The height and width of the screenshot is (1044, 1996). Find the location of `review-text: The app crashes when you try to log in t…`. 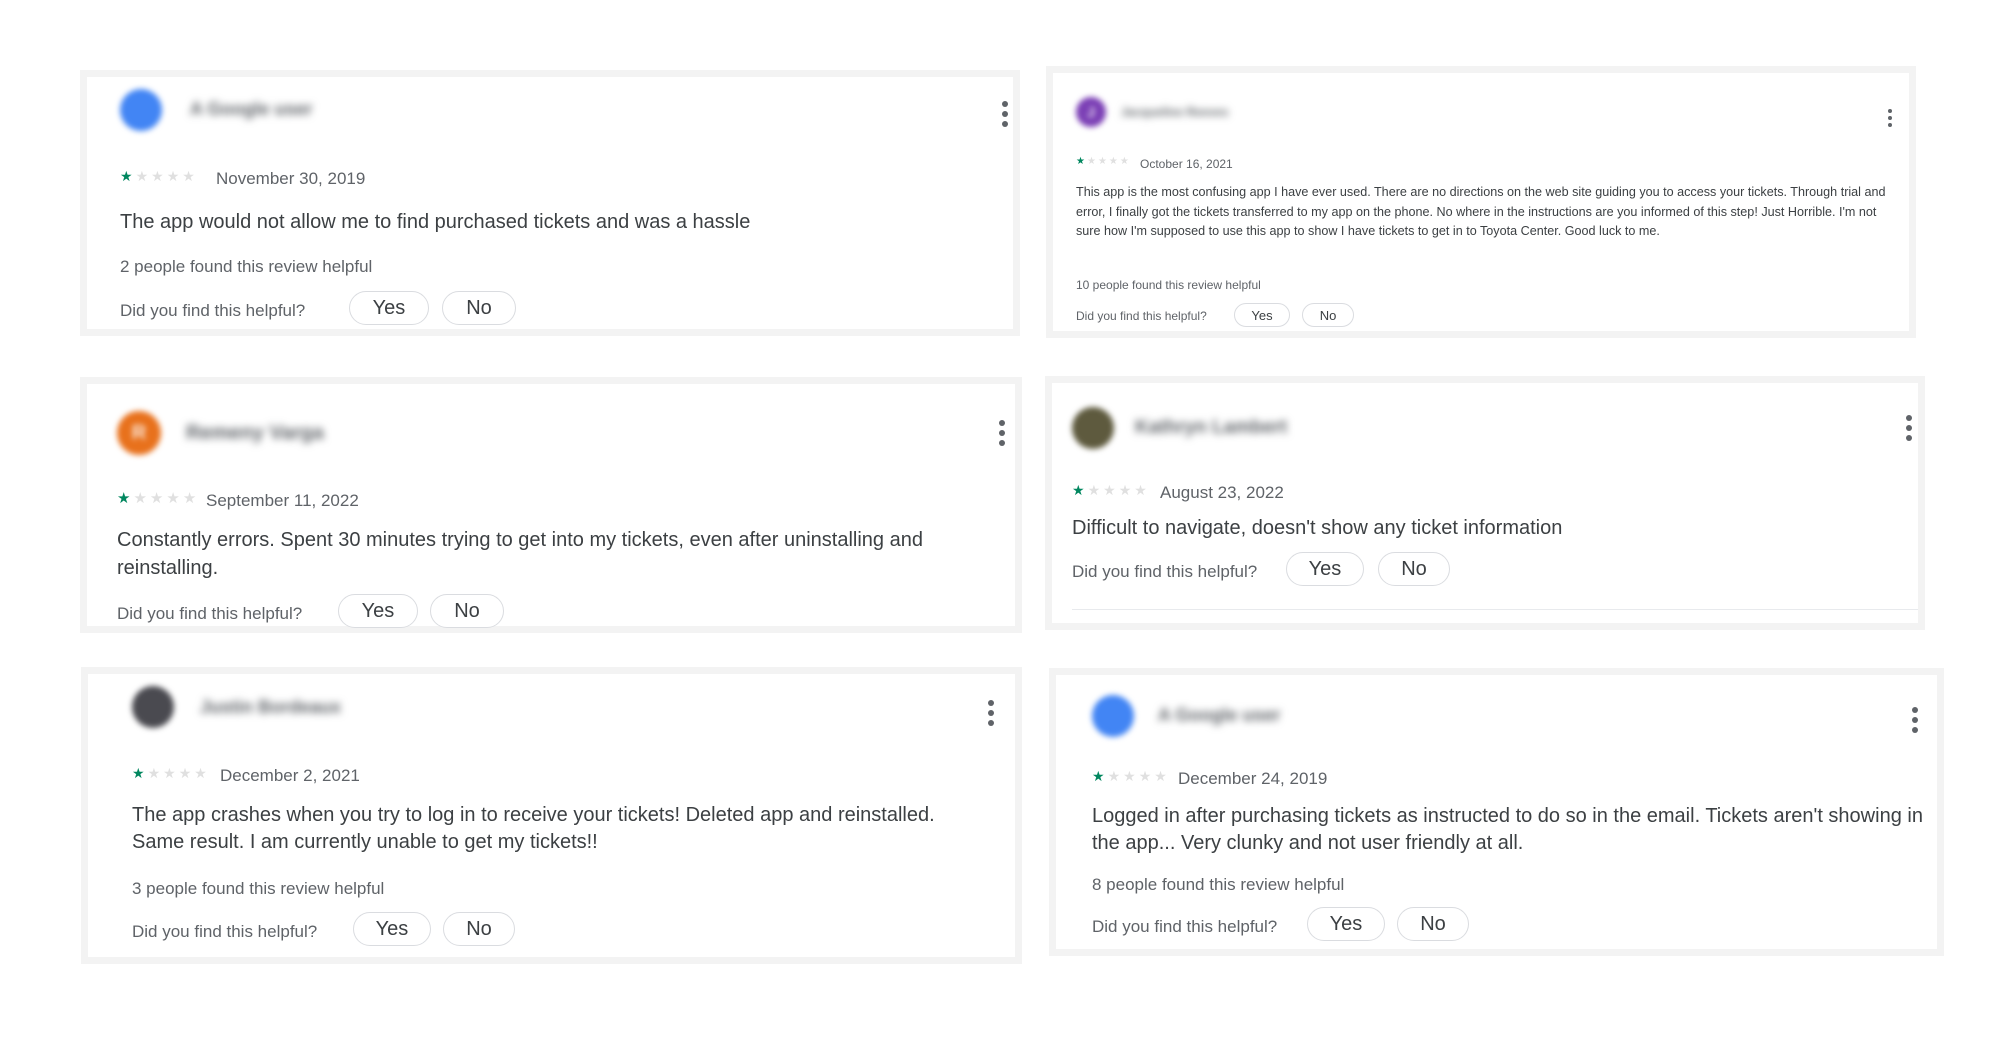

review-text: The app crashes when you try to log in t… is located at coordinates (533, 828).